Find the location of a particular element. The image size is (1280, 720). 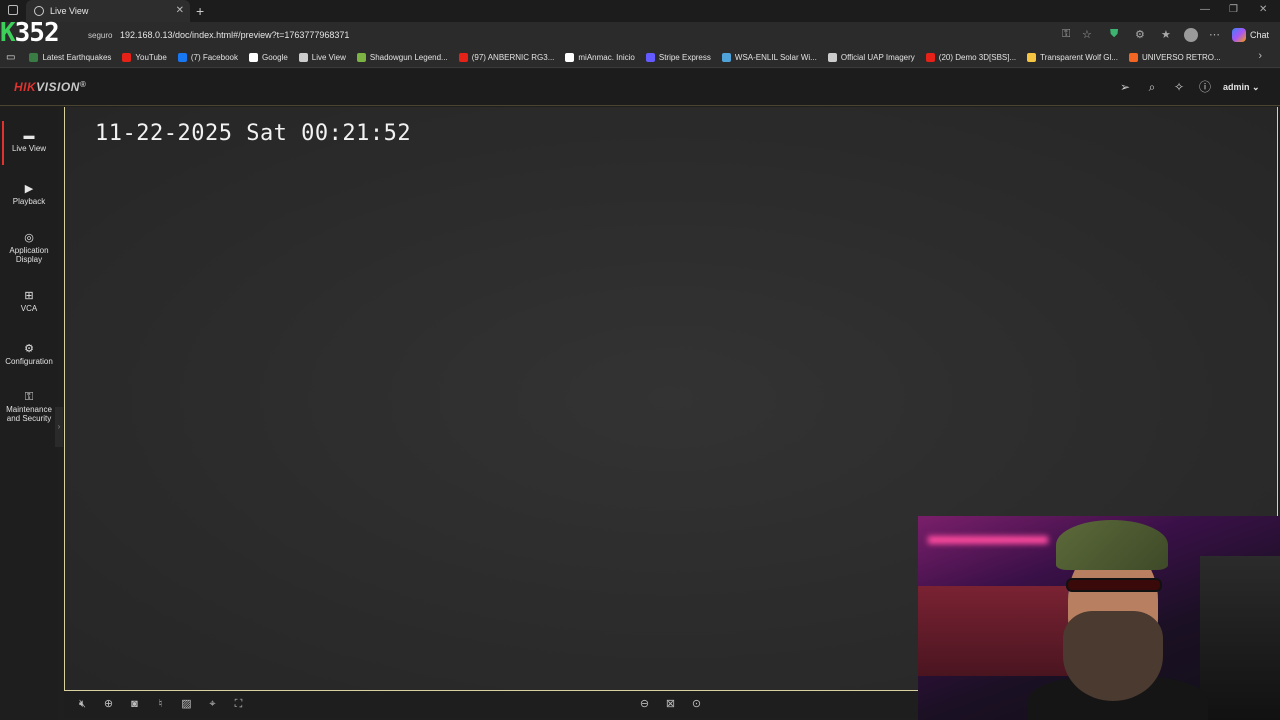

webcam-overlay is located at coordinates (1099, 618).